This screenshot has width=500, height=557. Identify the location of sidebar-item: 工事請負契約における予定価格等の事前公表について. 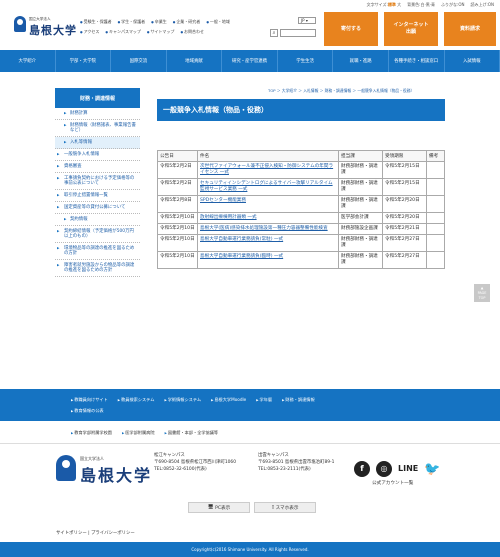
(97, 181).